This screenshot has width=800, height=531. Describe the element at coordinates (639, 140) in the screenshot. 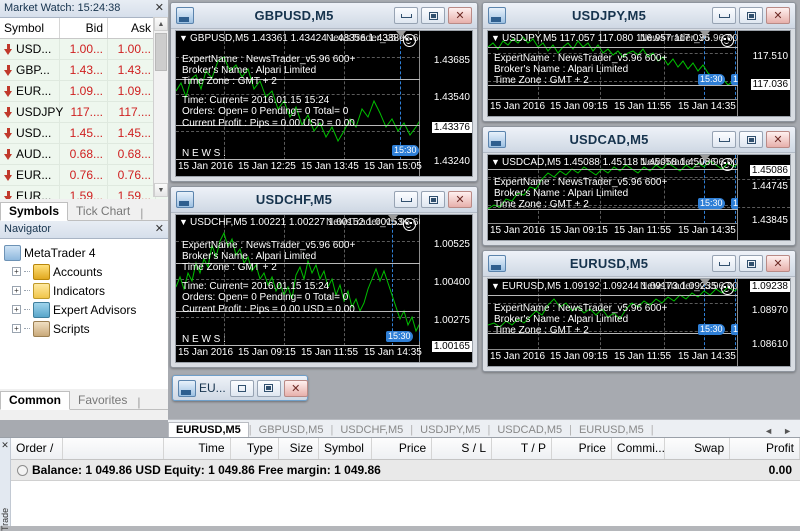

I see `chart-titlebar: USDCAD,M5 ✕` at that location.